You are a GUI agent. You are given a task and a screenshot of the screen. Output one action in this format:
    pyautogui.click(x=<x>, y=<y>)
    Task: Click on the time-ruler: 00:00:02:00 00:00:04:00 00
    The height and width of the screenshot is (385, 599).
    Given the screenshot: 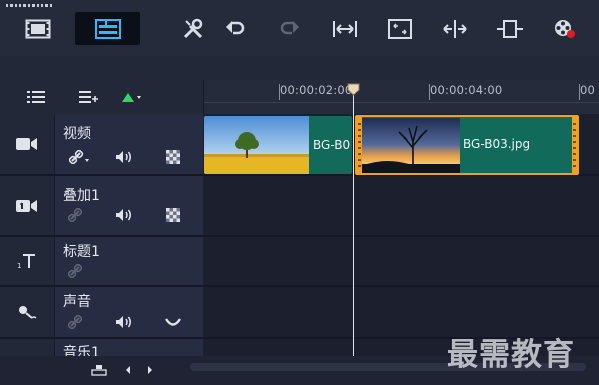 What is the action you would take?
    pyautogui.click(x=401, y=97)
    